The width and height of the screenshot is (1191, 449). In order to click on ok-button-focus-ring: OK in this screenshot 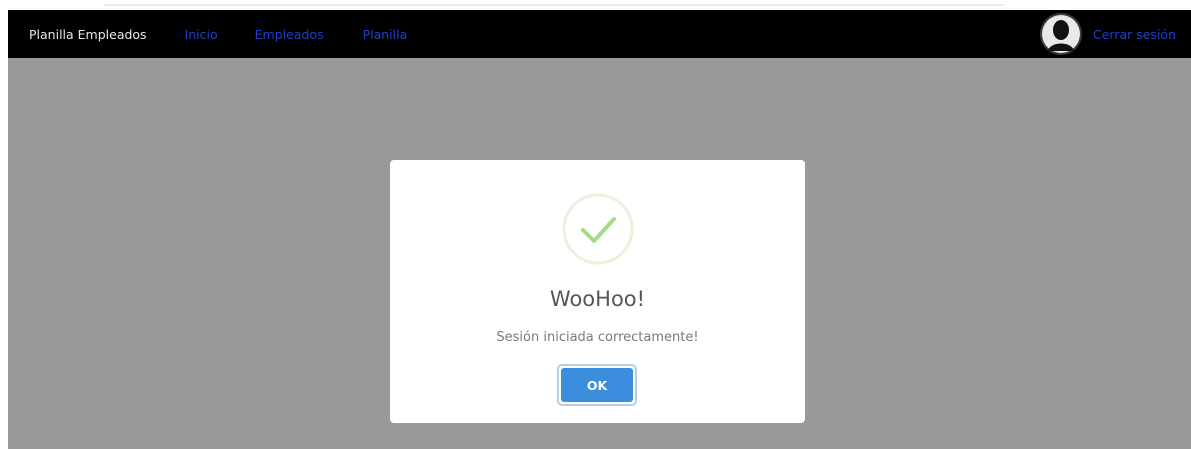, I will do `click(597, 385)`.